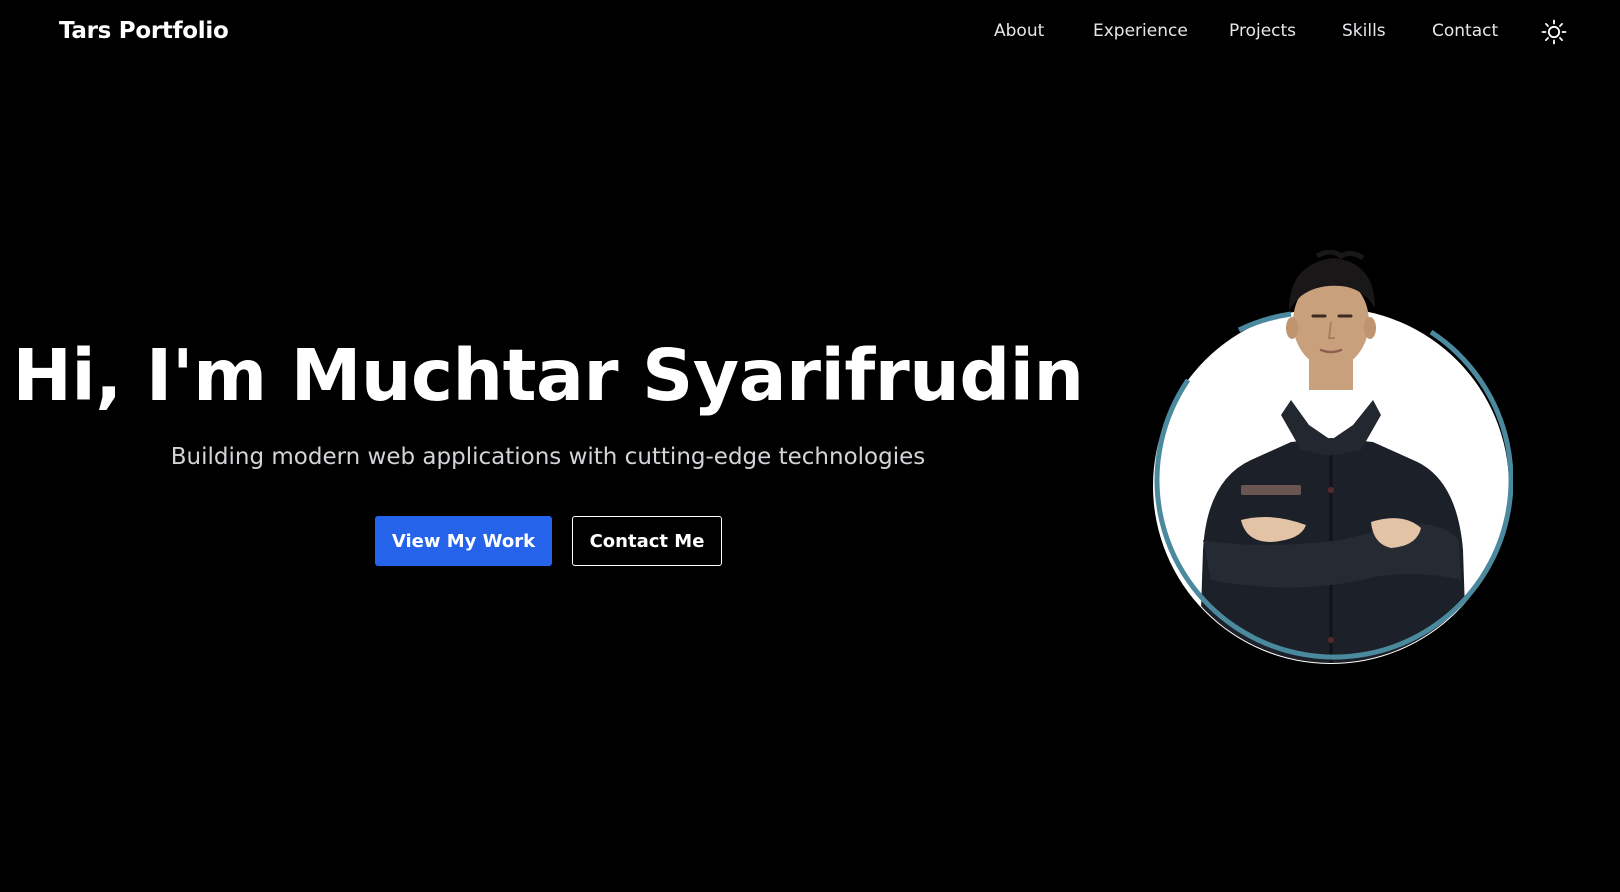 The height and width of the screenshot is (892, 1620). Describe the element at coordinates (1465, 31) in the screenshot. I see `nav-contact: Contact` at that location.